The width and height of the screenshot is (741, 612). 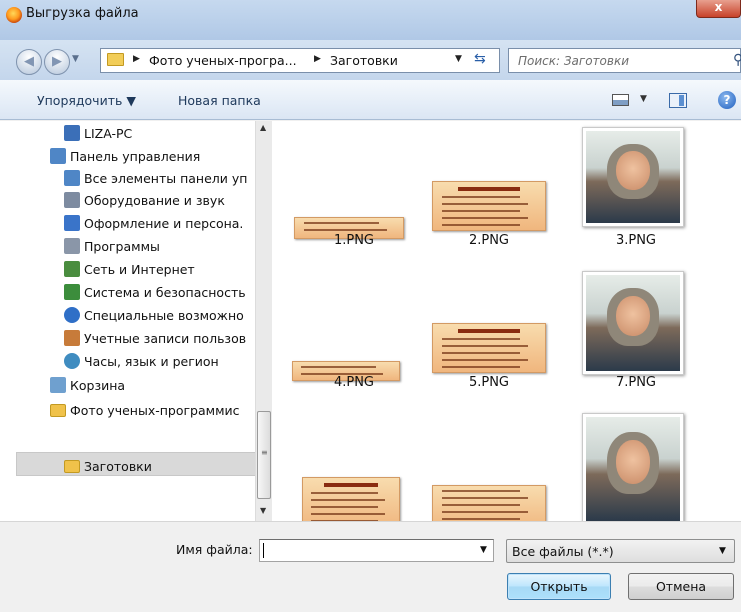 What do you see at coordinates (118, 466) in the screenshot?
I see `sidebar-item-label: Заготовки` at bounding box center [118, 466].